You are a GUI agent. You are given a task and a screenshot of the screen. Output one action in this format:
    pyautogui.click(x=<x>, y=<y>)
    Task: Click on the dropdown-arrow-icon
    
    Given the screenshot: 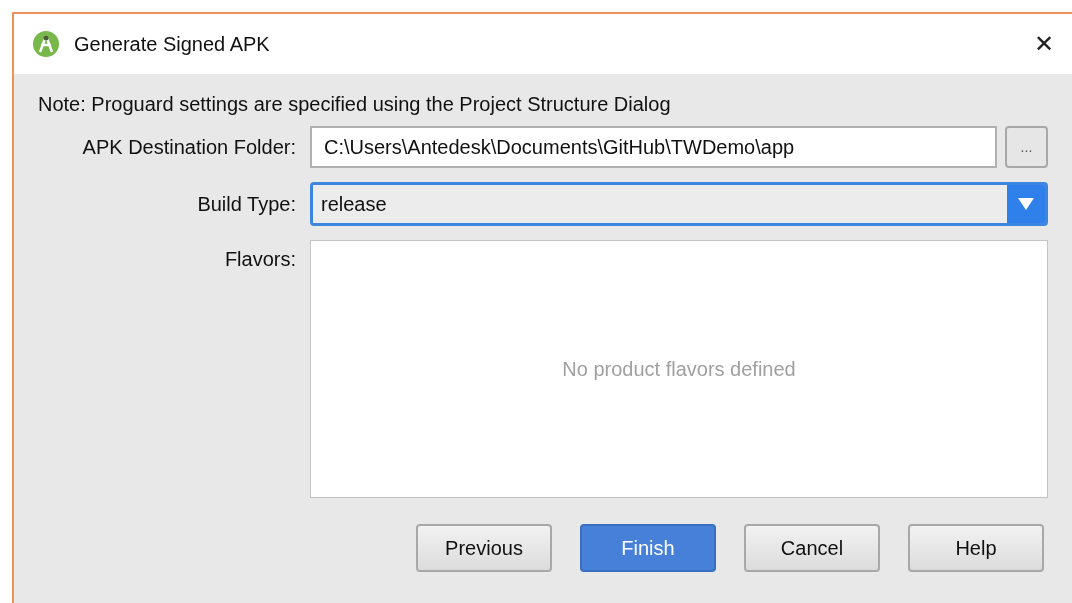 What is the action you would take?
    pyautogui.click(x=1026, y=204)
    